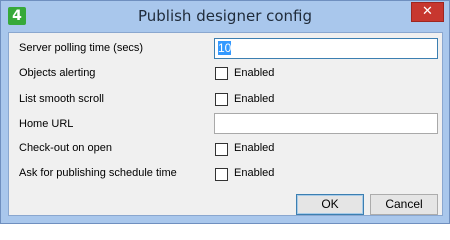 The height and width of the screenshot is (240, 450). What do you see at coordinates (61, 99) in the screenshot?
I see `label-list-smooth-scroll: List smooth scroll` at bounding box center [61, 99].